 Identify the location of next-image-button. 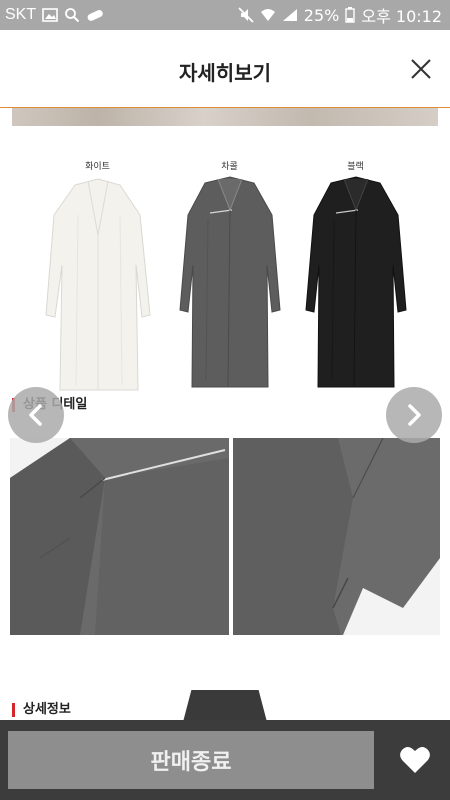
(414, 415).